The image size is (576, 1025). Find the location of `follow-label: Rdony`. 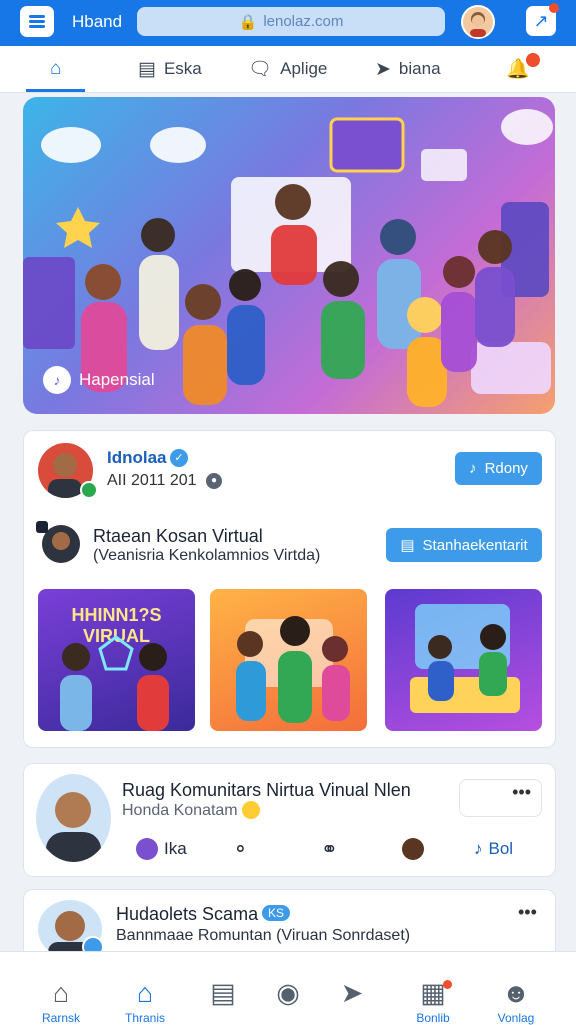

follow-label: Rdony is located at coordinates (506, 468).